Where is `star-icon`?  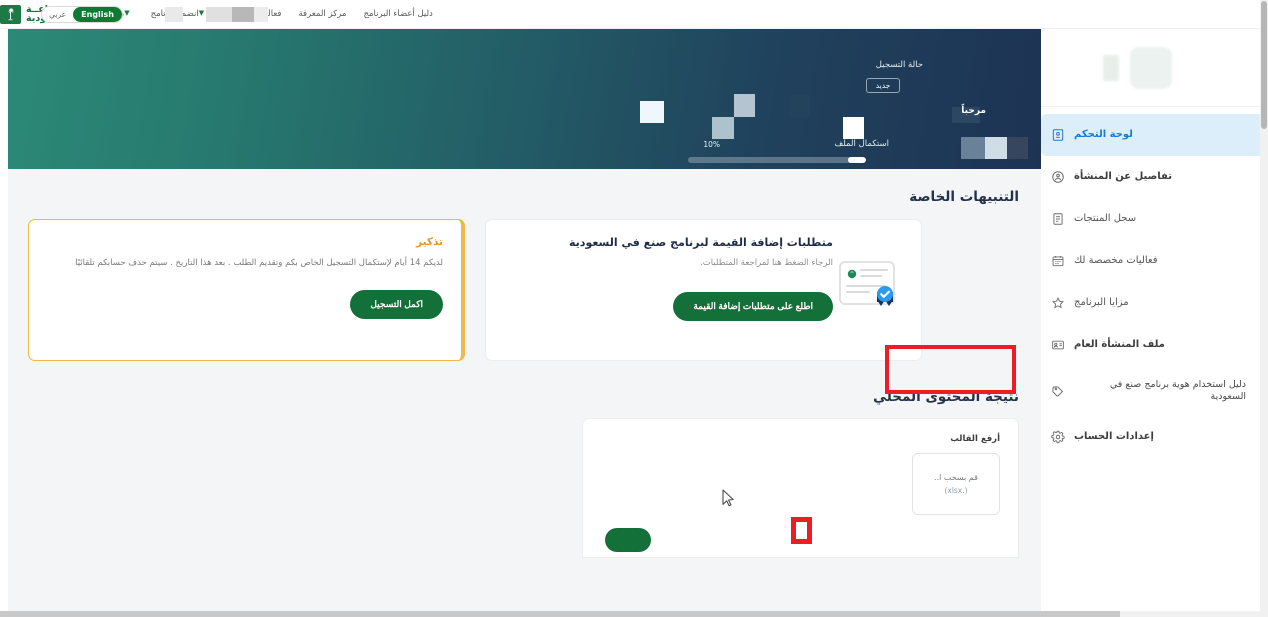
star-icon is located at coordinates (1058, 303).